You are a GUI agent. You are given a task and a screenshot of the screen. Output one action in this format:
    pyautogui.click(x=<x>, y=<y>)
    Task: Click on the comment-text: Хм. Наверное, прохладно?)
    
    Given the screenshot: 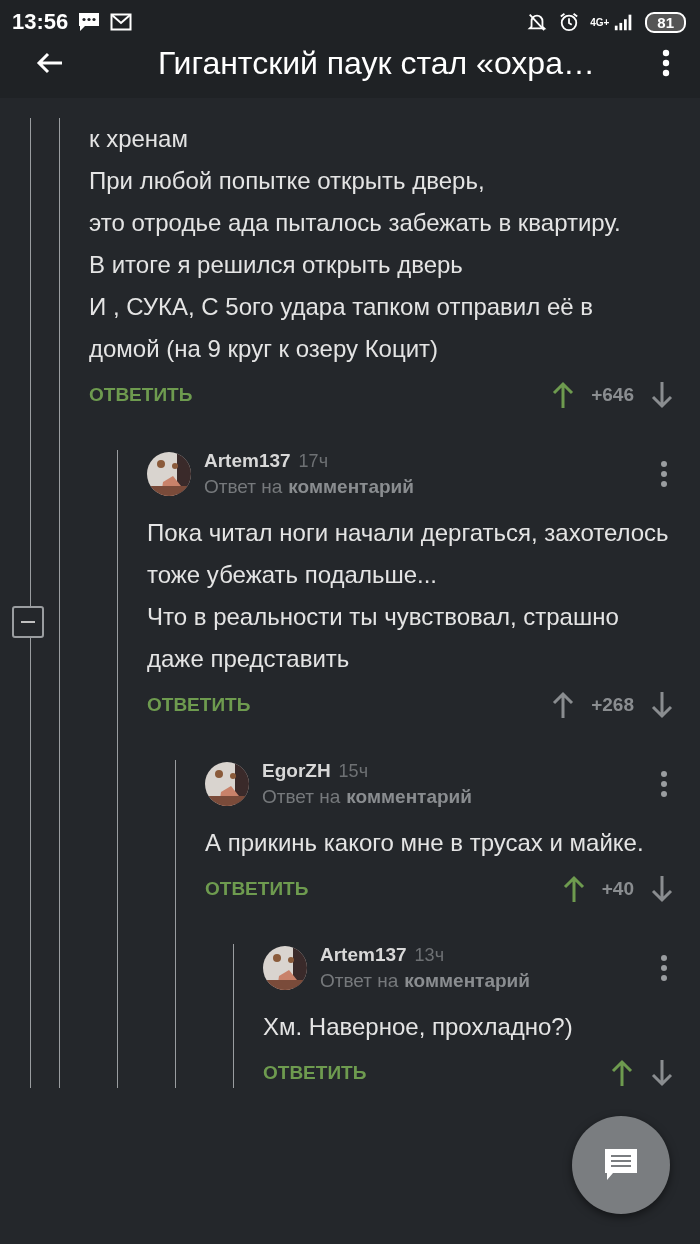 What is the action you would take?
    pyautogui.click(x=418, y=1027)
    